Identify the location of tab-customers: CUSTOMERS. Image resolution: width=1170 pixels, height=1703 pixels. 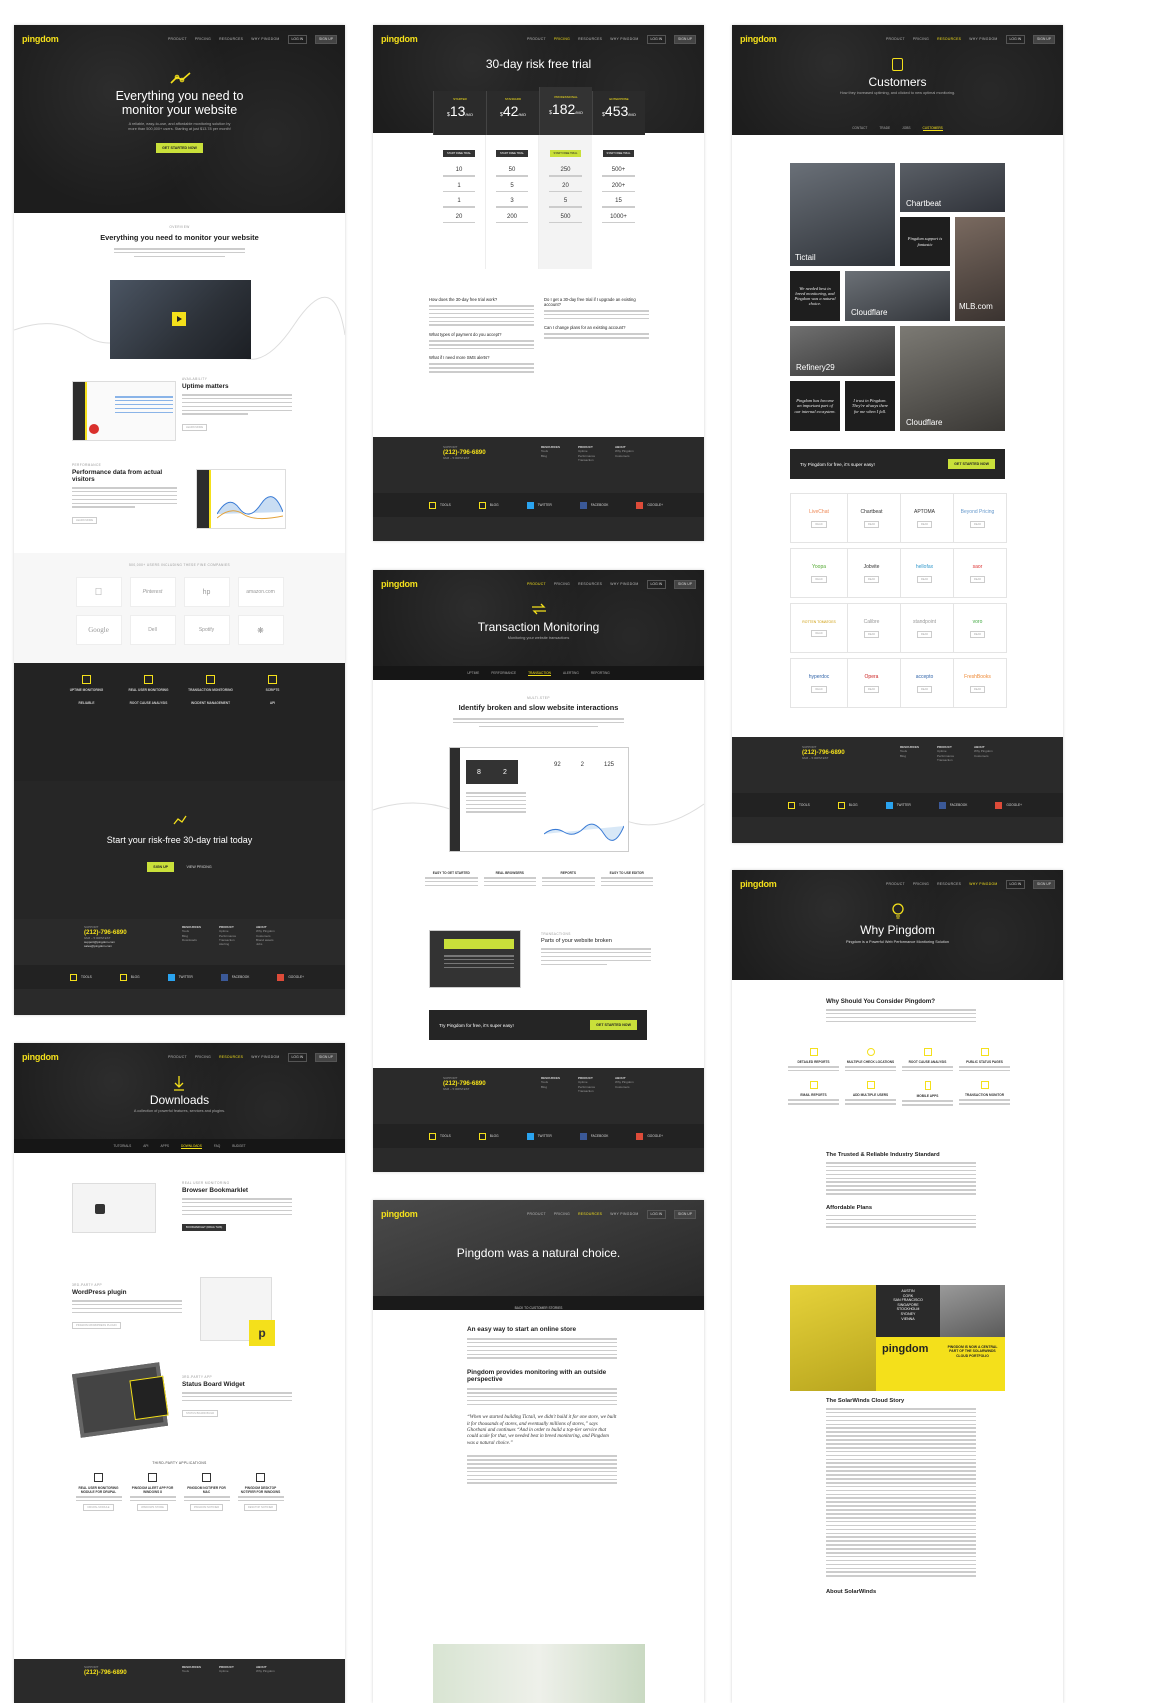
(932, 128).